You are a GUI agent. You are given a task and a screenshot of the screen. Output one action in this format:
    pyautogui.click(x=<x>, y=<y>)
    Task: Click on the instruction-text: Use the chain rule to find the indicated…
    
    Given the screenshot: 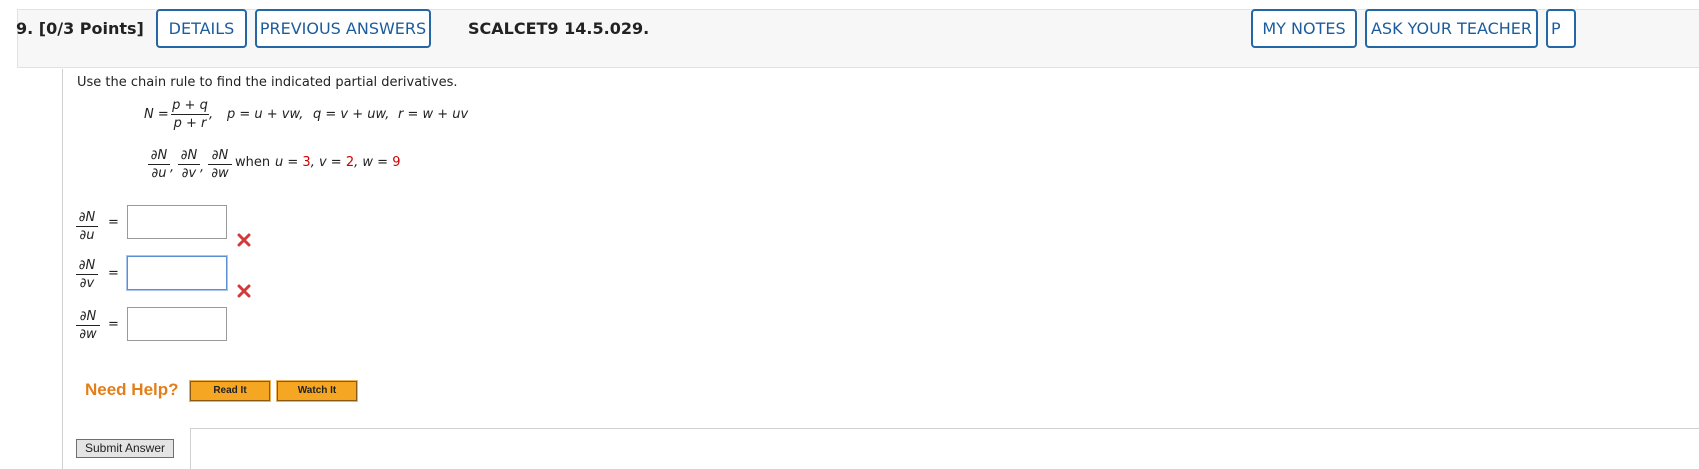 What is the action you would take?
    pyautogui.click(x=267, y=82)
    